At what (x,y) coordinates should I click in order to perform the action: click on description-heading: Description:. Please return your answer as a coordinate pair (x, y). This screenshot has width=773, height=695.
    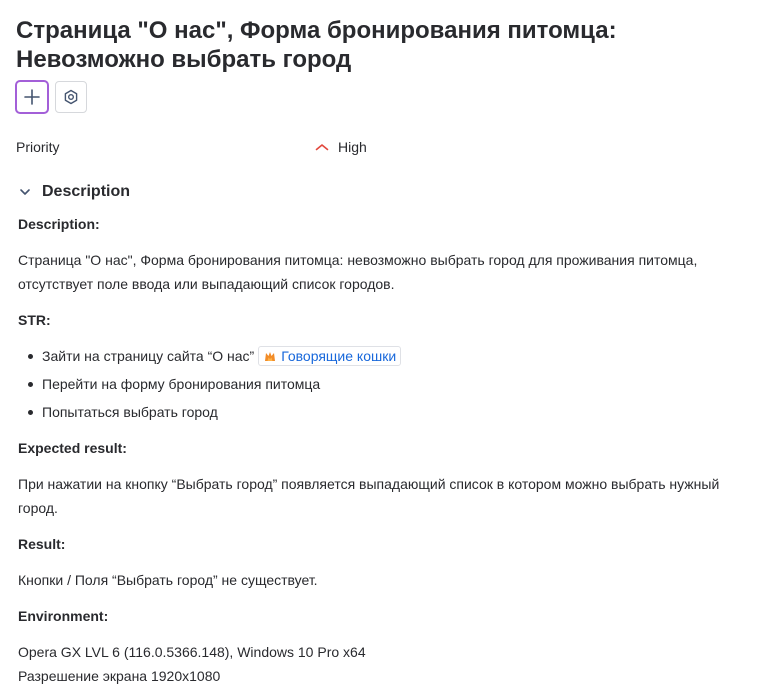
    Looking at the image, I should click on (59, 224).